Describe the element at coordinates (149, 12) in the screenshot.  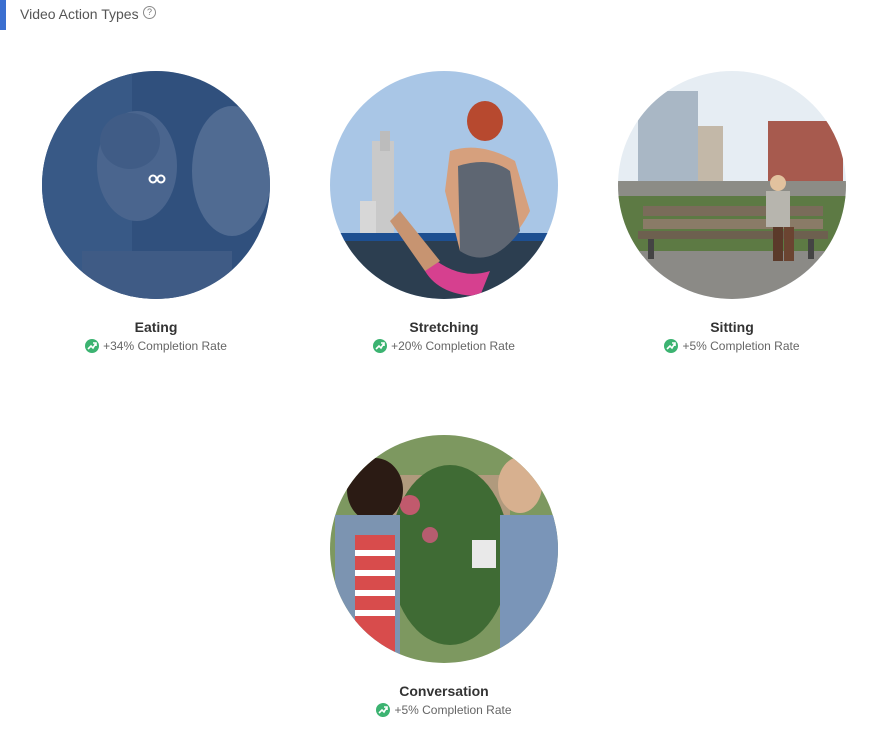
I see `help-icon: ?` at that location.